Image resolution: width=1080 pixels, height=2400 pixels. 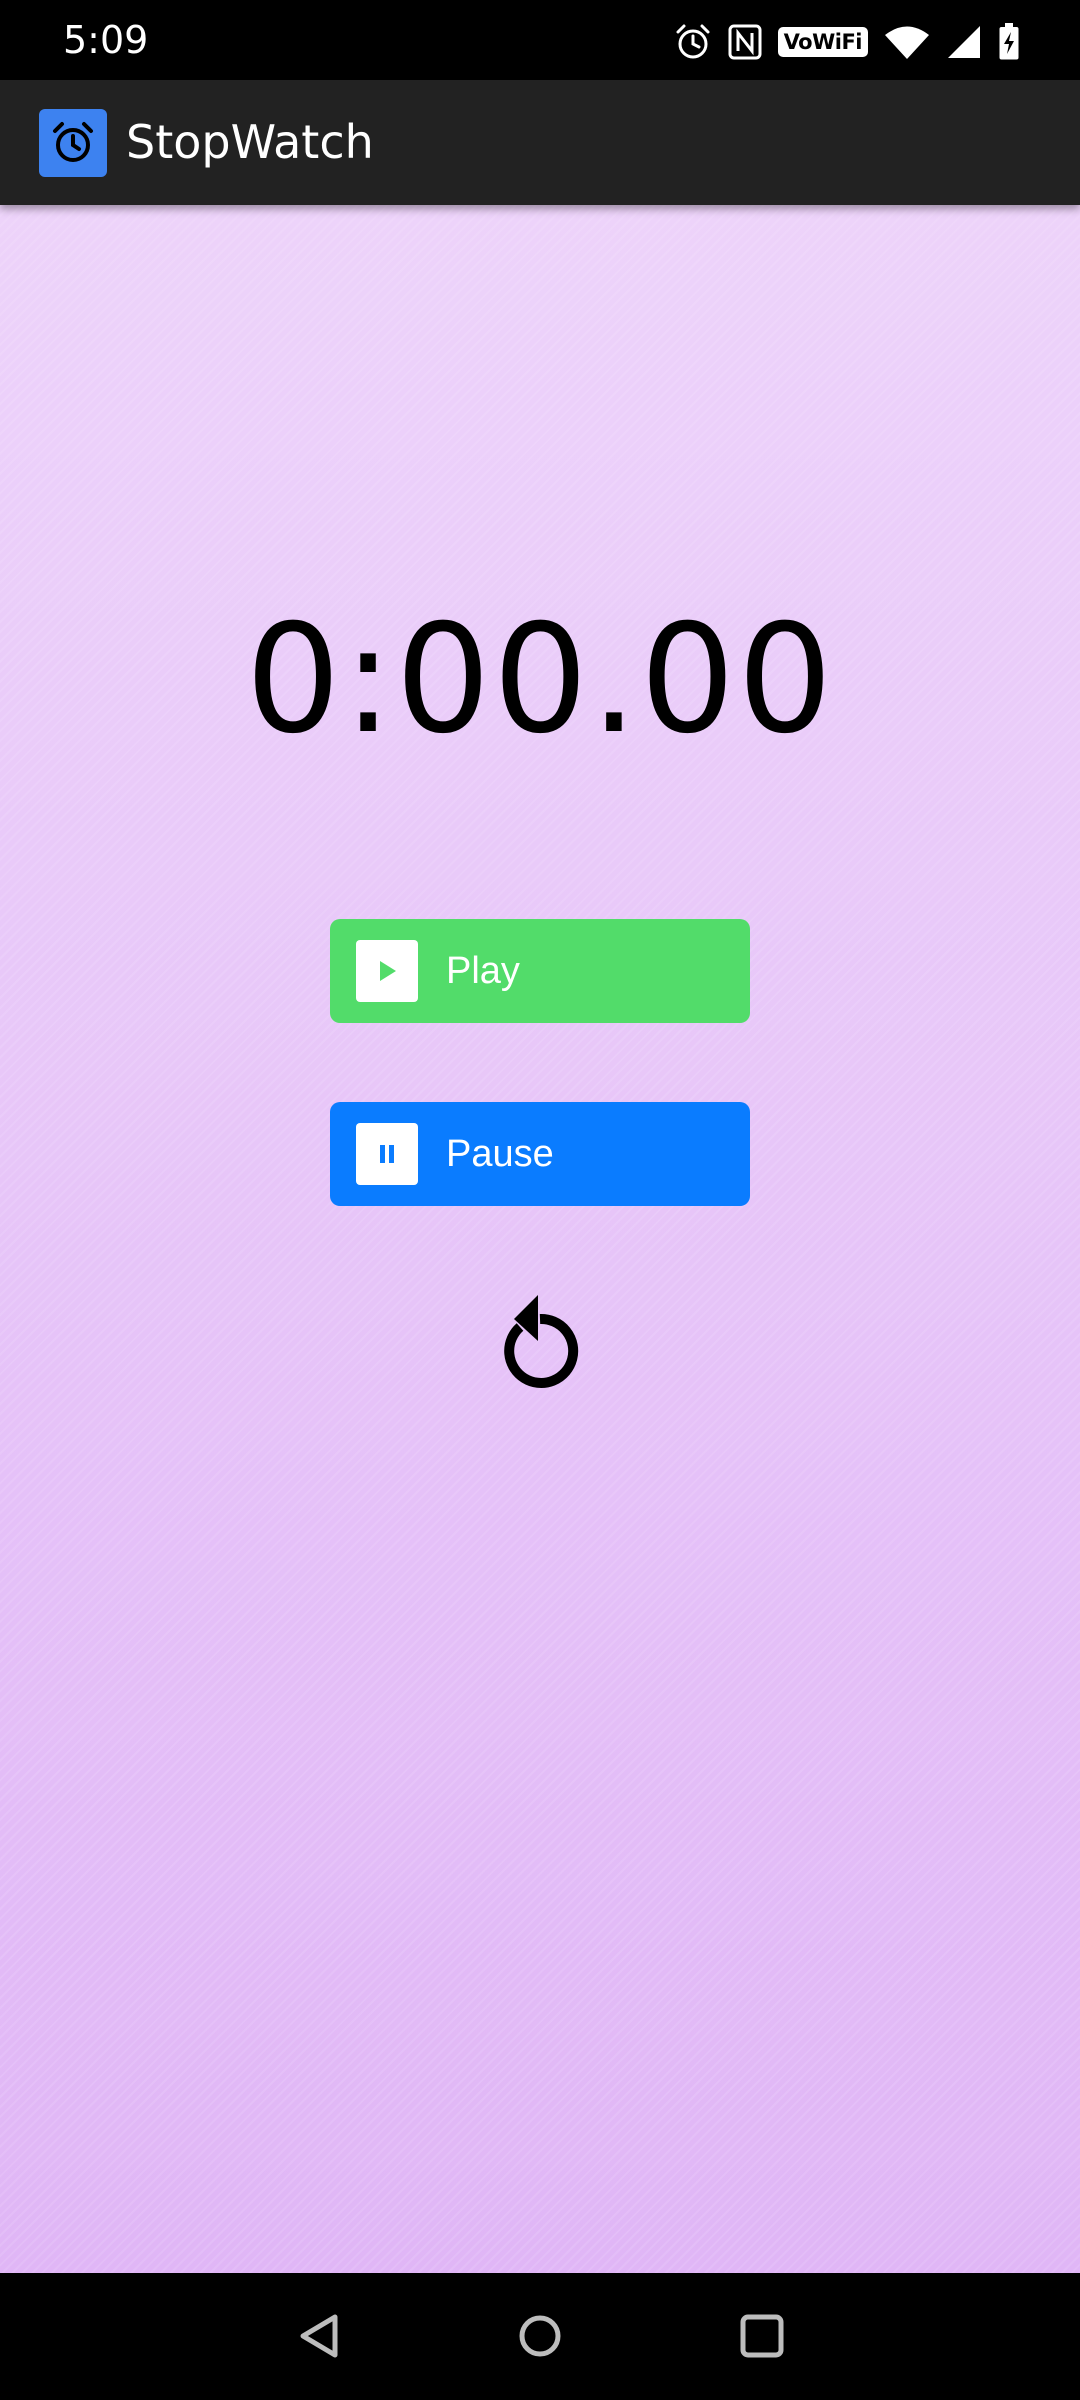 I want to click on reset-icon, so click(x=540, y=1342).